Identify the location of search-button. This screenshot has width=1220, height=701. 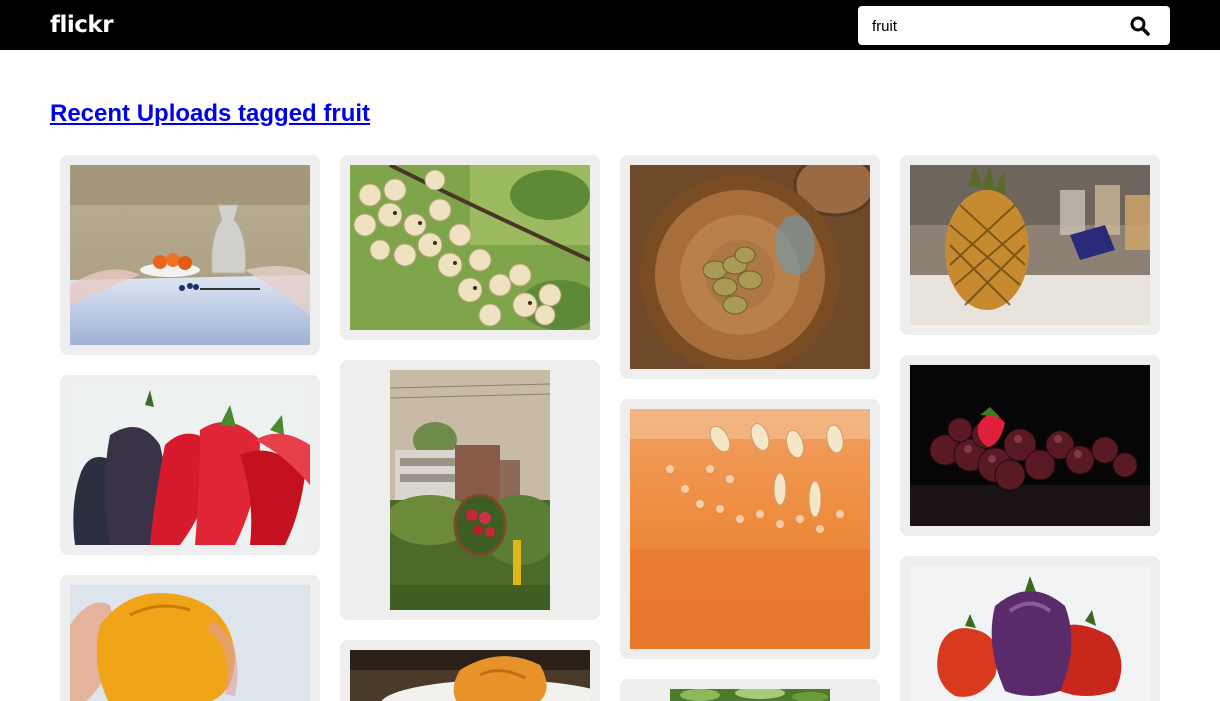
(1140, 26).